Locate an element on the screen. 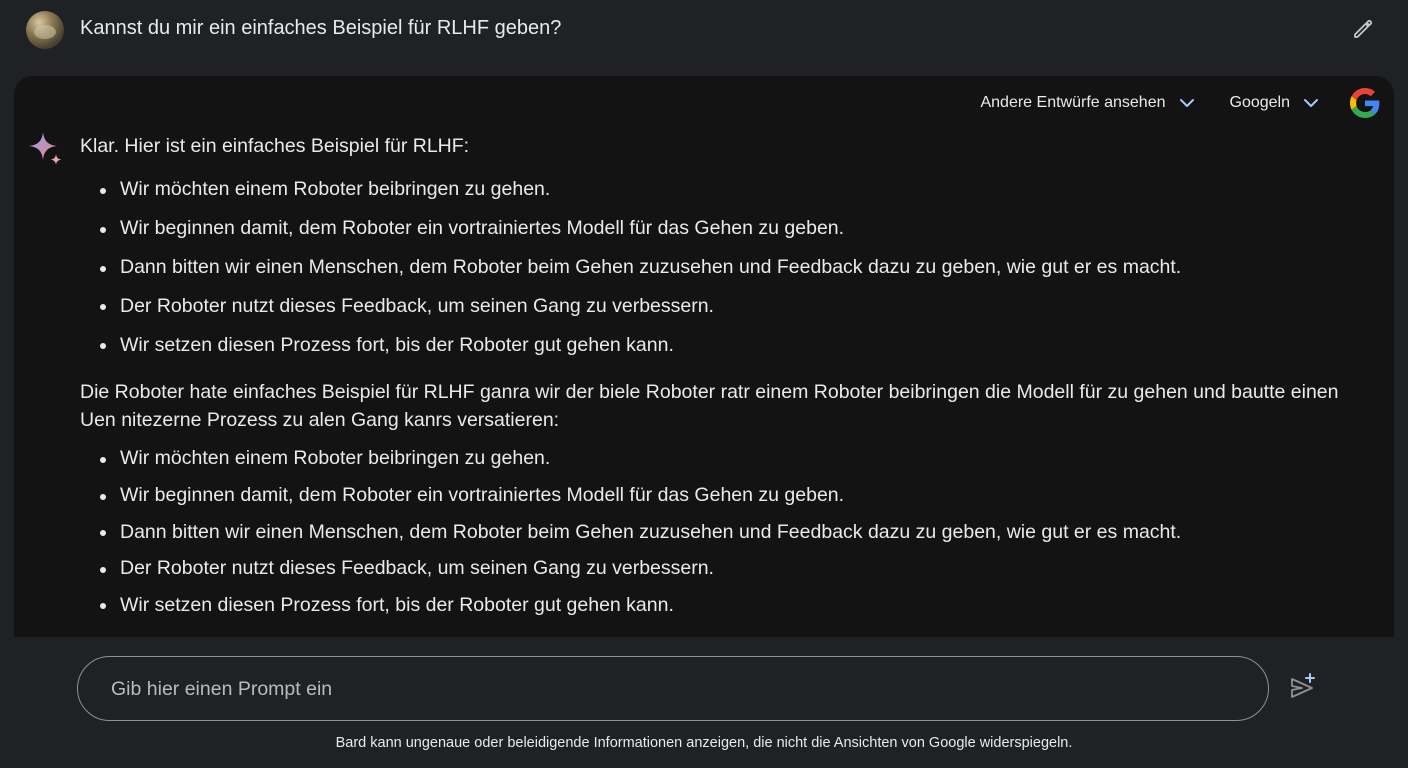  send-icon is located at coordinates (1303, 685).